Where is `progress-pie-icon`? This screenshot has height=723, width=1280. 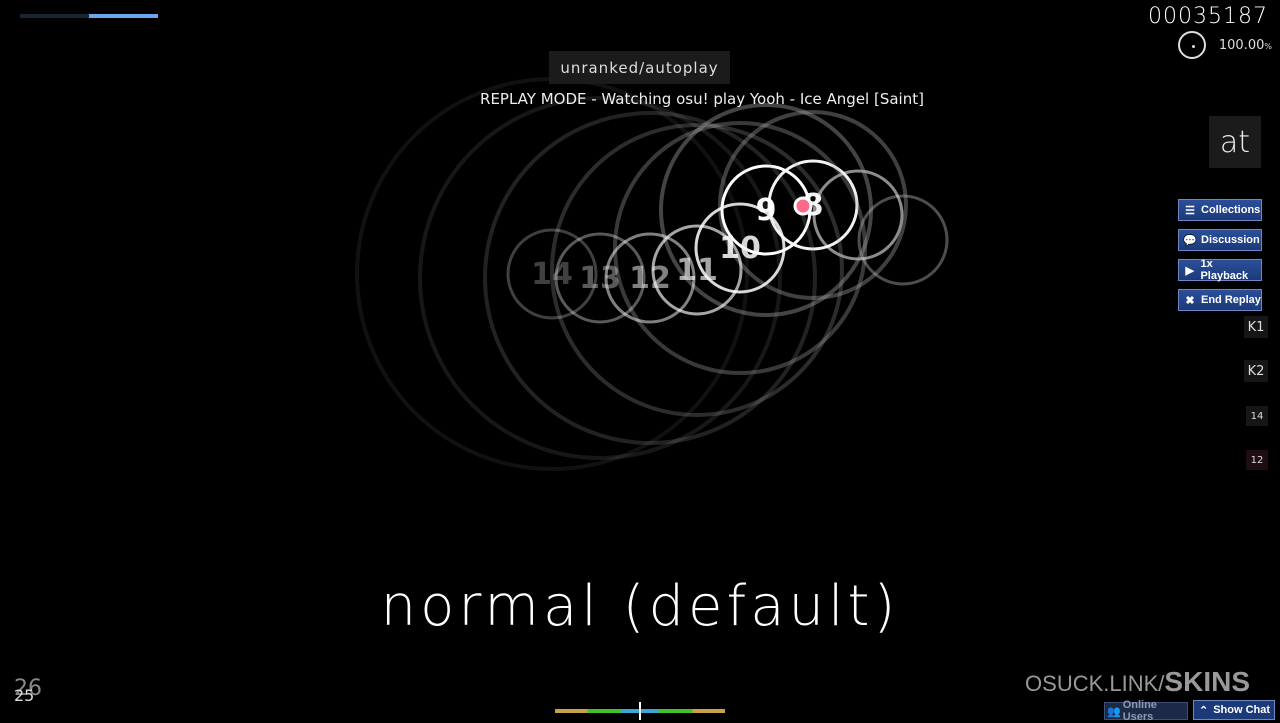
progress-pie-icon is located at coordinates (1192, 45).